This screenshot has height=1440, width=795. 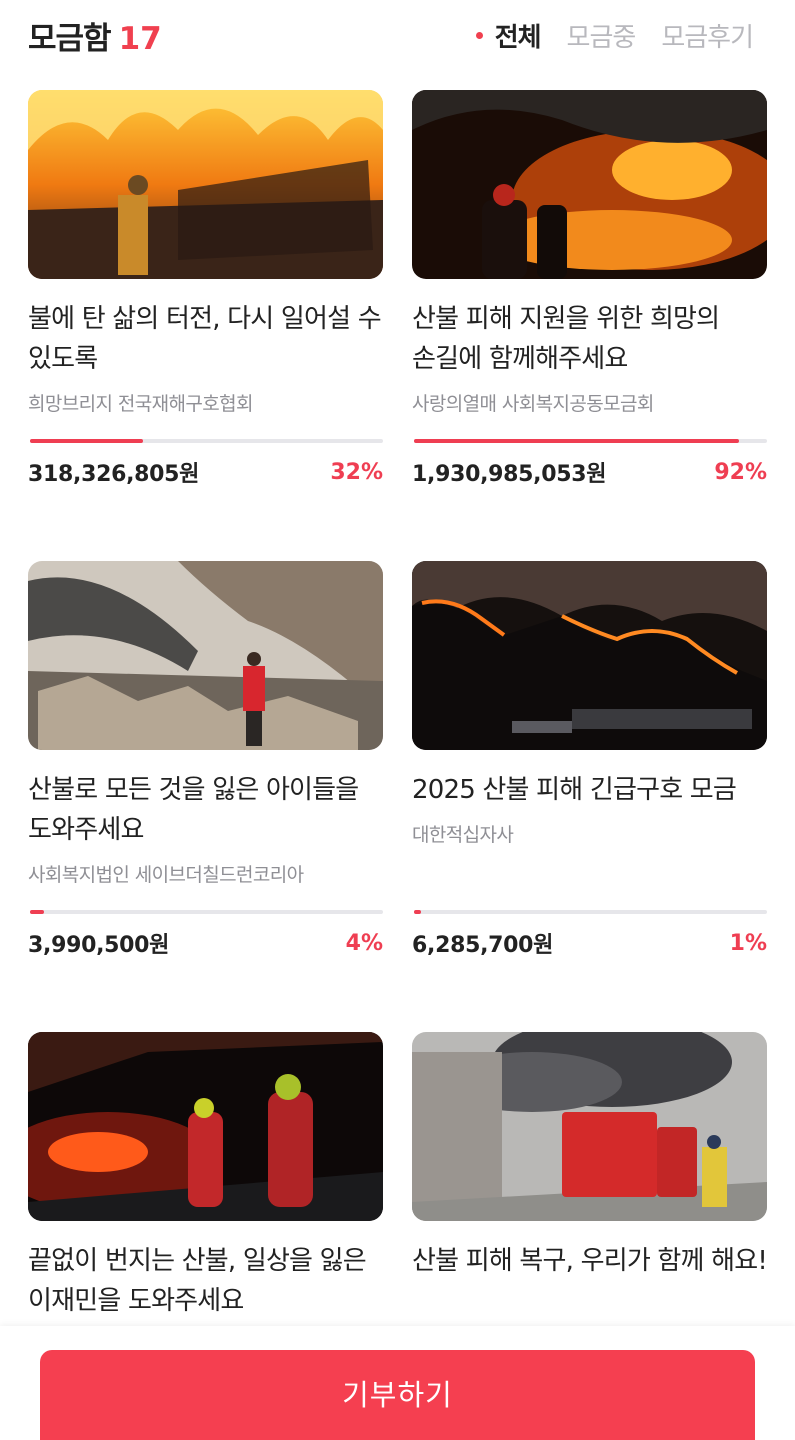 What do you see at coordinates (533, 404) in the screenshot?
I see `campaign-organization: 사랑의열매 사회복지공동모금회` at bounding box center [533, 404].